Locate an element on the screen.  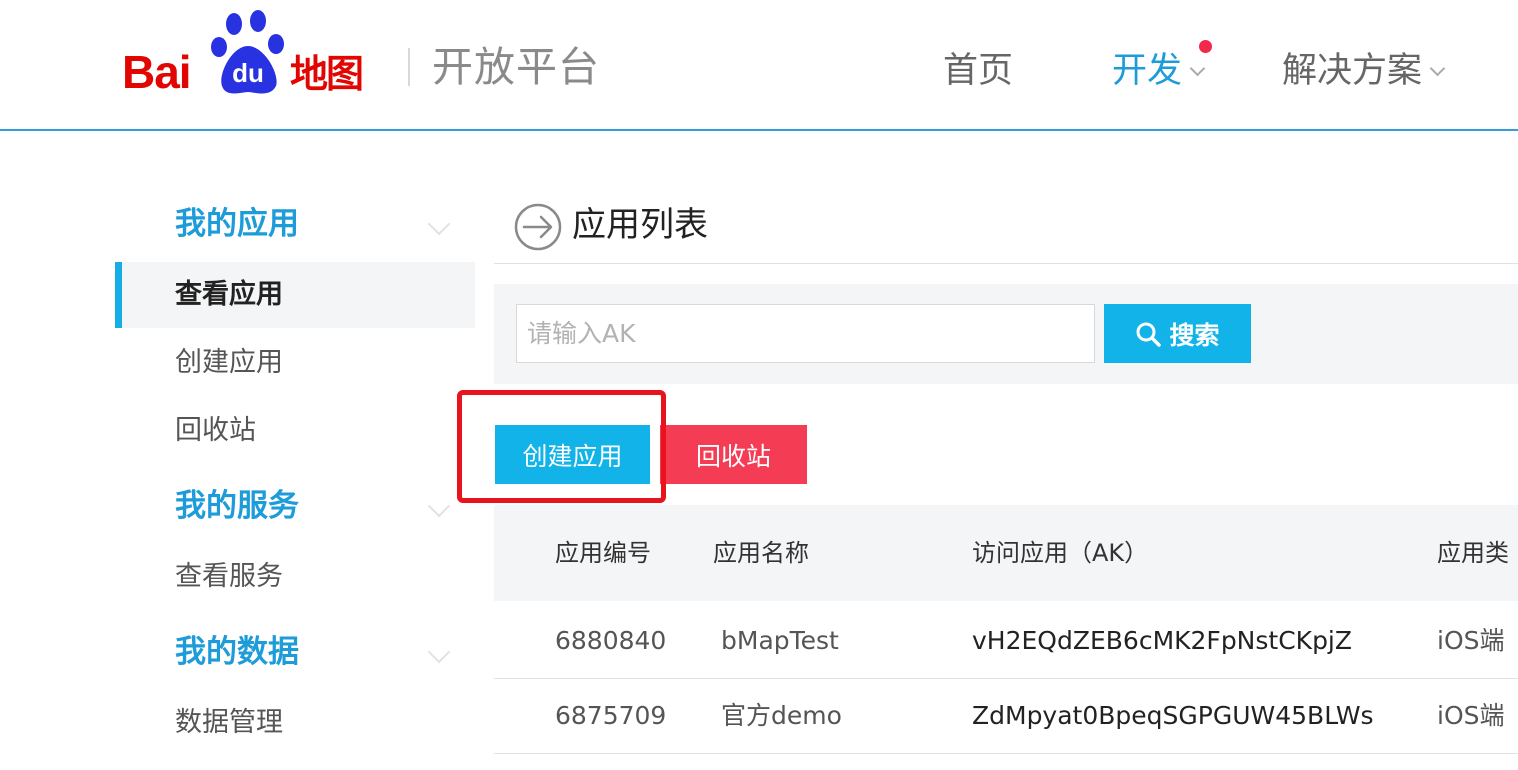
column-header-ak: 访问应用（AK） is located at coordinates (1060, 553).